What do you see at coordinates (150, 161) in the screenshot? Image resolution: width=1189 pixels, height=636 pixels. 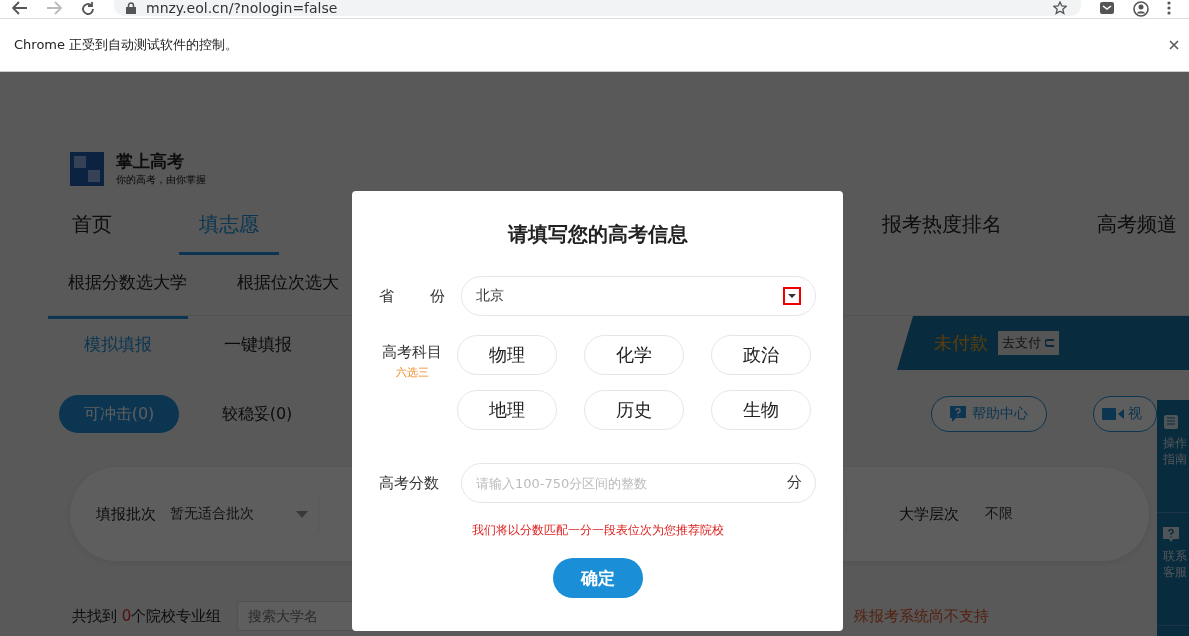 I see `site-title: 掌上高考` at bounding box center [150, 161].